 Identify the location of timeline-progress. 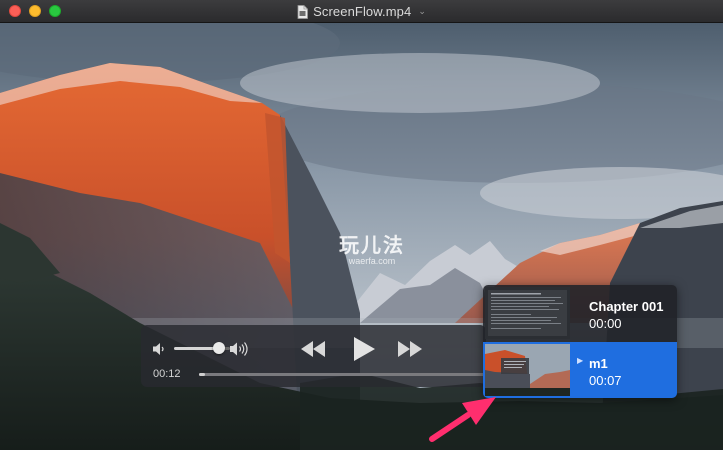
(202, 374).